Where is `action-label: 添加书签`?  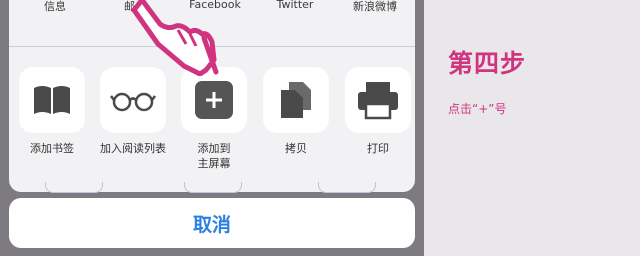
action-label: 添加书签 is located at coordinates (52, 148).